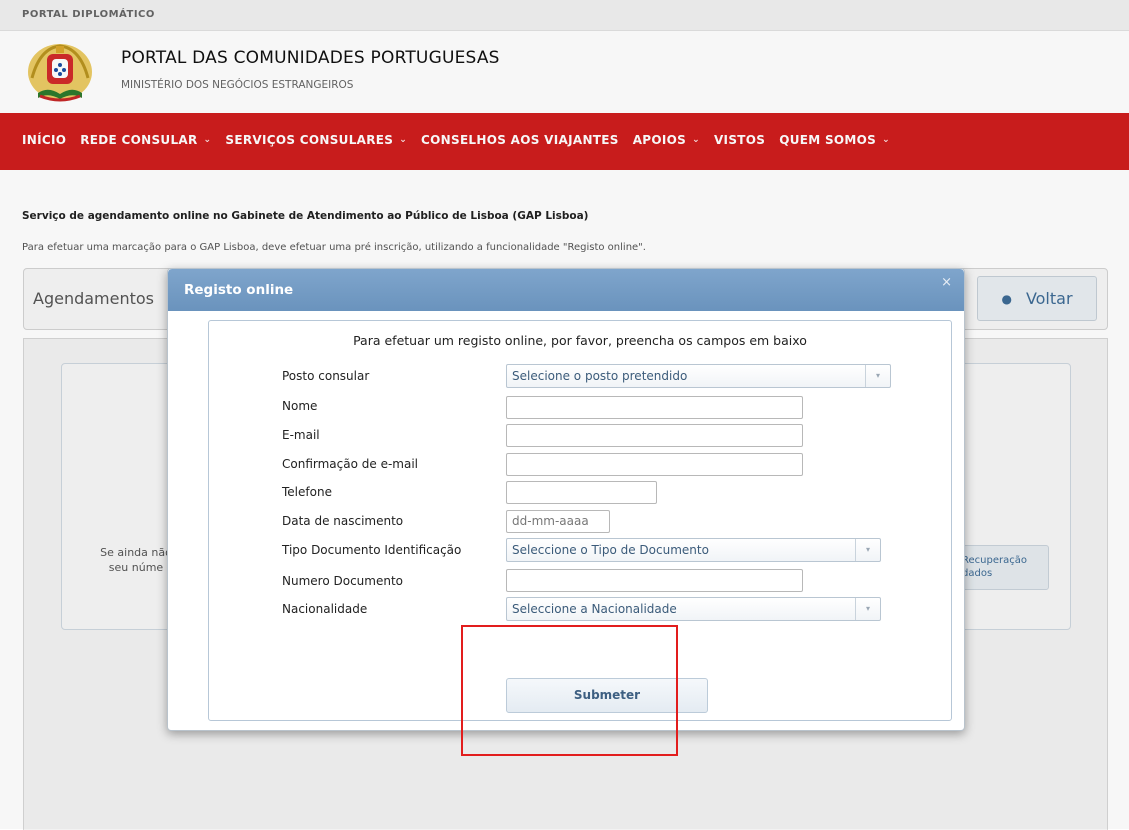 The image size is (1129, 830). What do you see at coordinates (581, 492) in the screenshot?
I see `telefone-input` at bounding box center [581, 492].